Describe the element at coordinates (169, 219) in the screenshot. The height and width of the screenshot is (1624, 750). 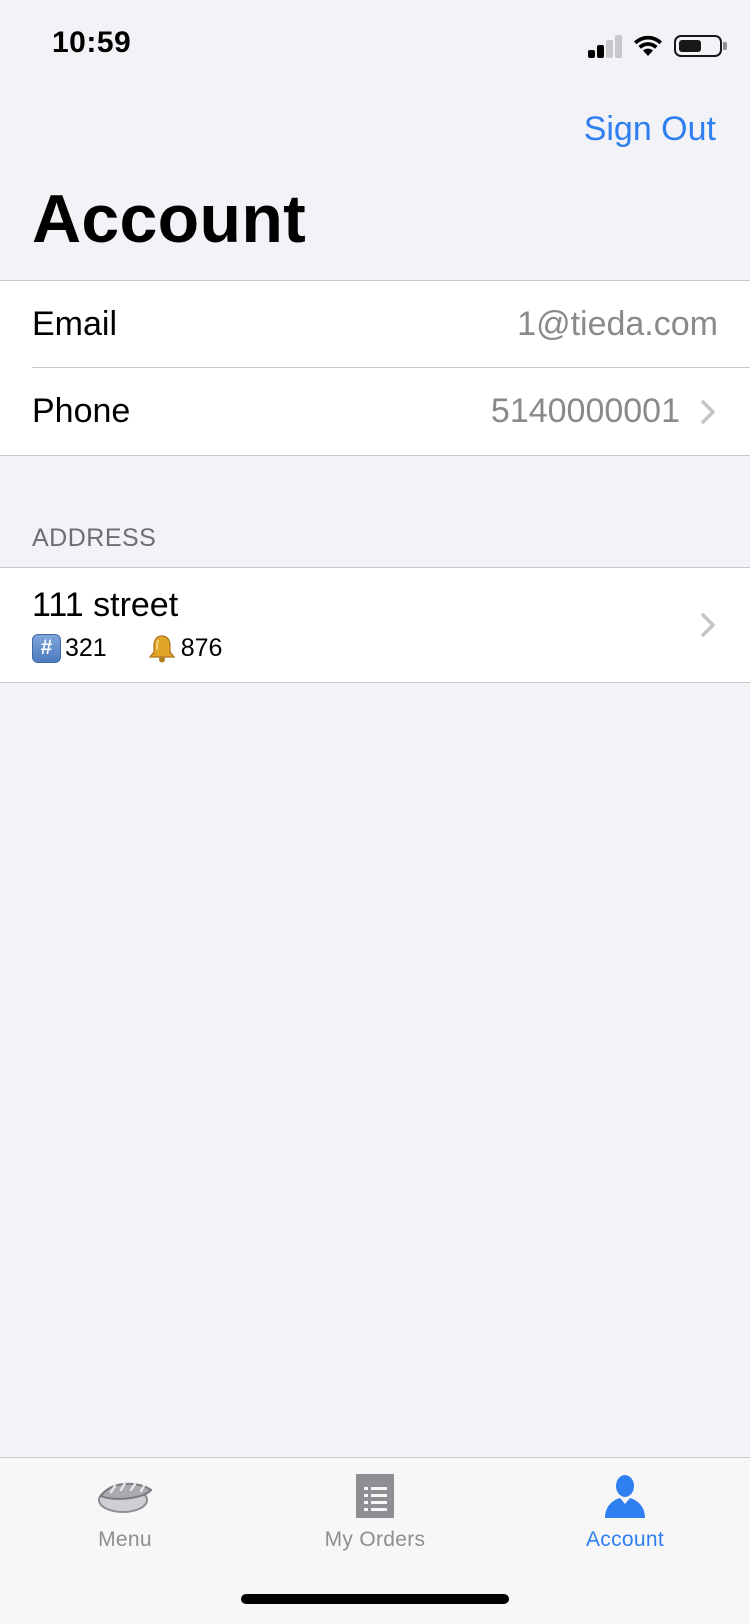
I see `page-title: Account` at that location.